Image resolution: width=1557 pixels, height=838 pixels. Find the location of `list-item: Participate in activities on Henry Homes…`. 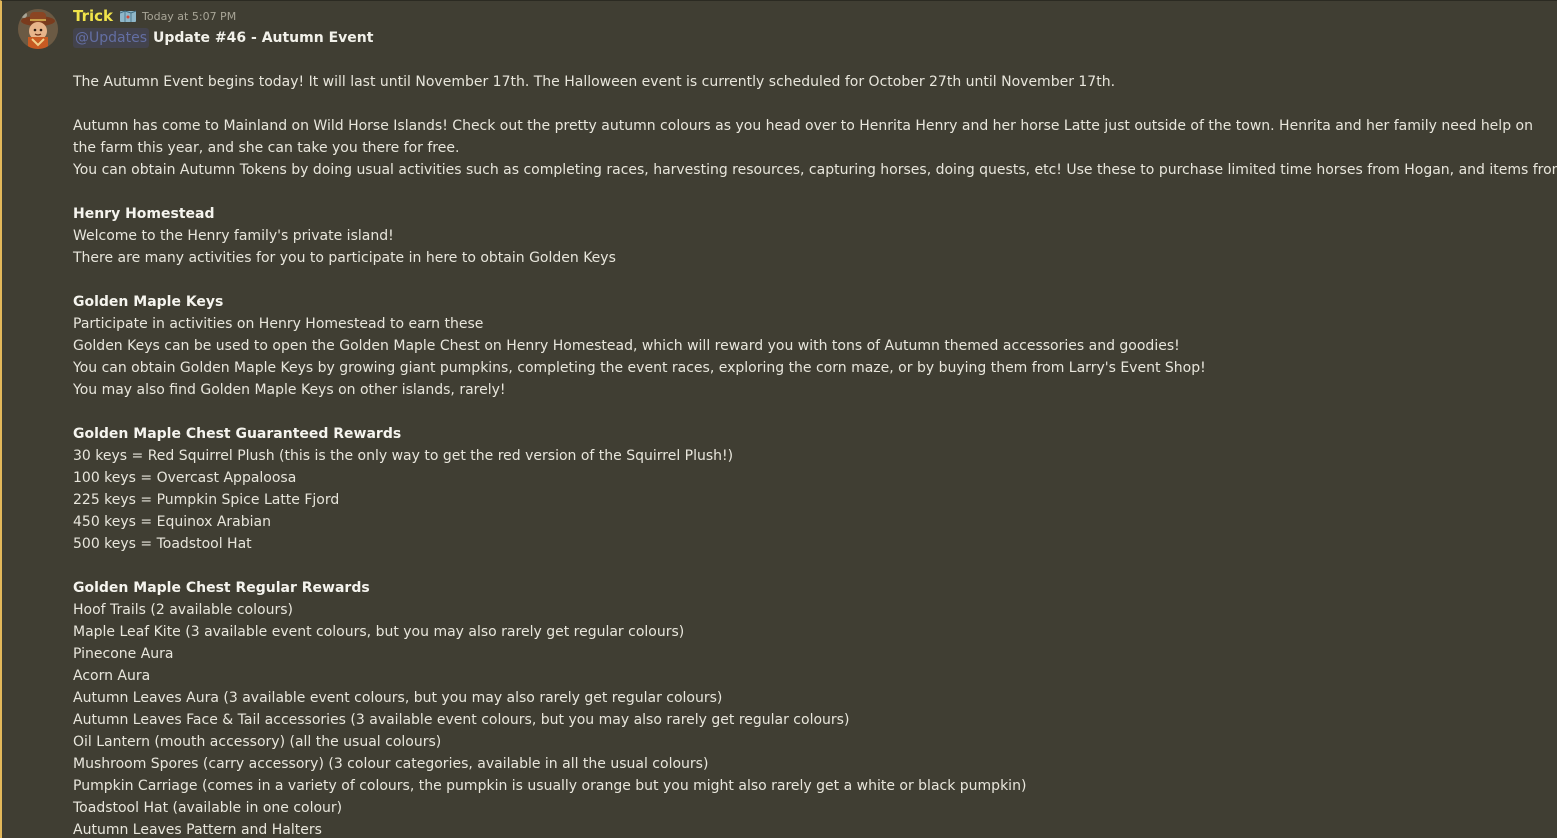

list-item: Participate in activities on Henry Homes… is located at coordinates (278, 324).